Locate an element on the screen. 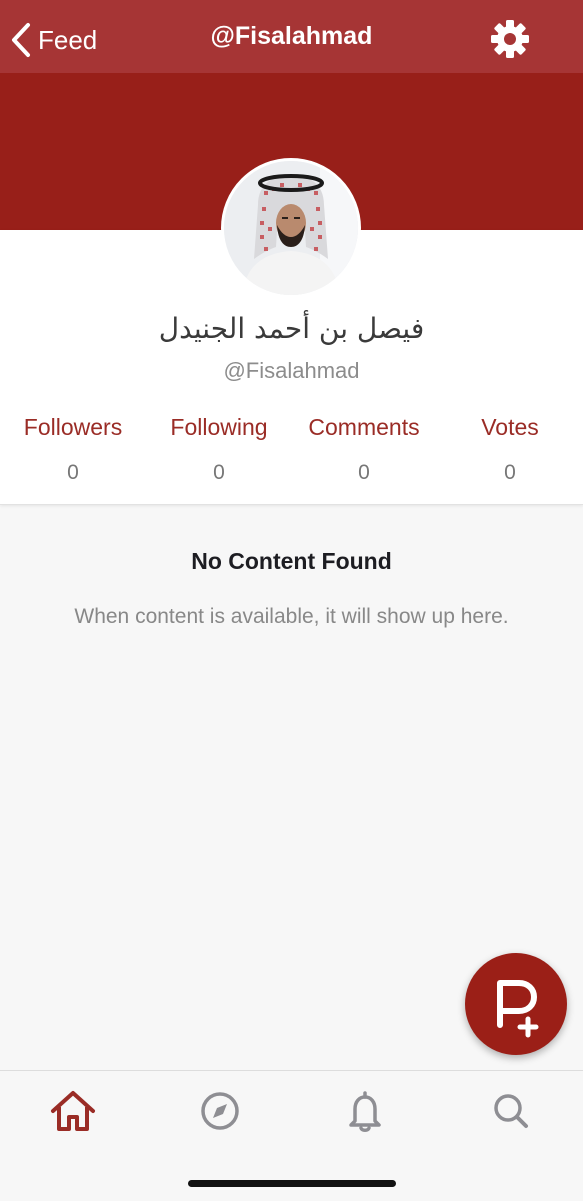 The width and height of the screenshot is (583, 1201). avatar-image is located at coordinates (291, 228).